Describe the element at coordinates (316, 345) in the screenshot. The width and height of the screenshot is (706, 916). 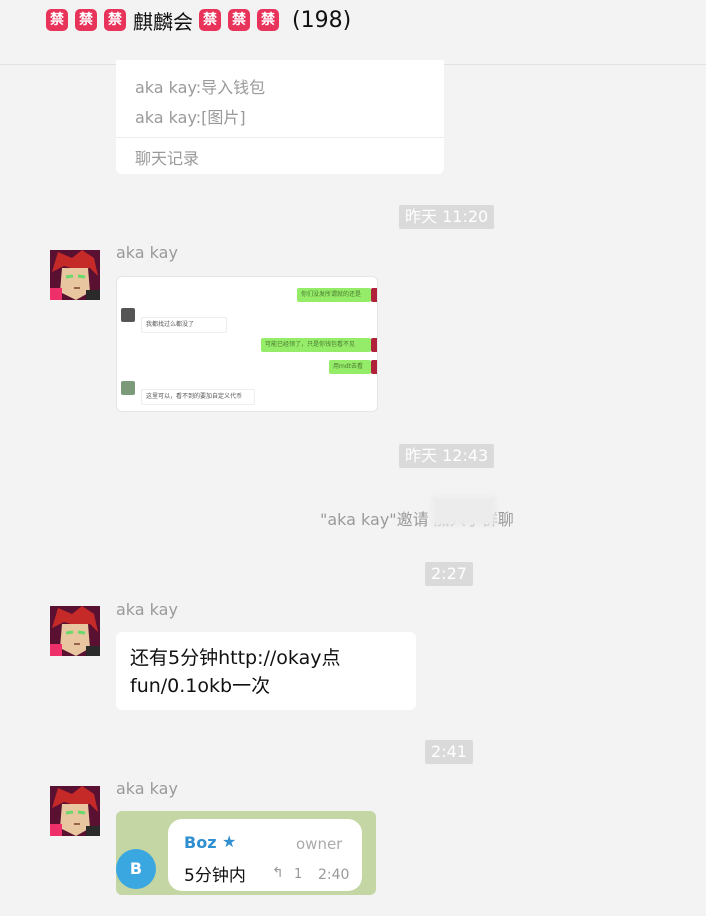
I see `mini-bubble: 可能已经领了，只是你钱包看不见` at that location.